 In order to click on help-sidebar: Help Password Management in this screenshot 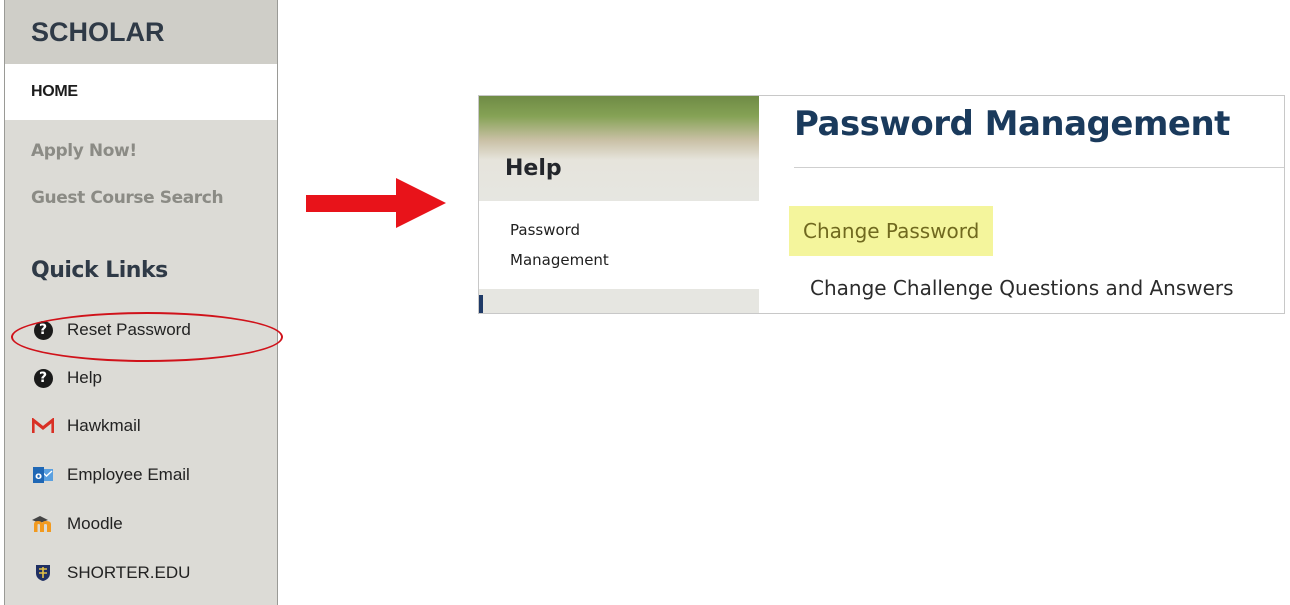, I will do `click(619, 204)`.